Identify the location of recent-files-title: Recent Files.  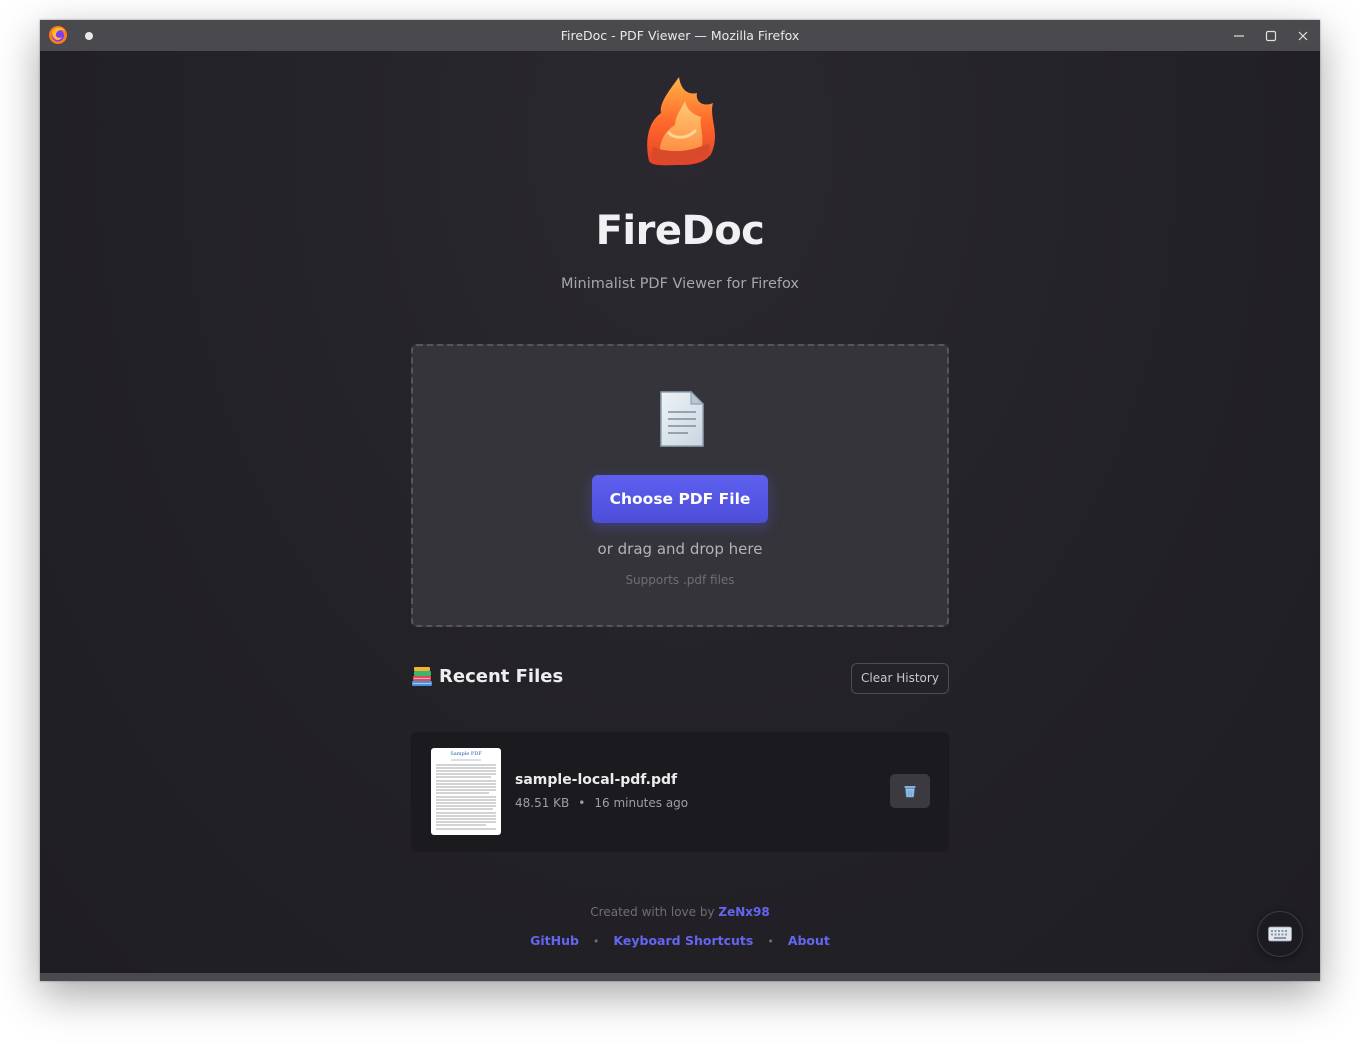
(501, 676).